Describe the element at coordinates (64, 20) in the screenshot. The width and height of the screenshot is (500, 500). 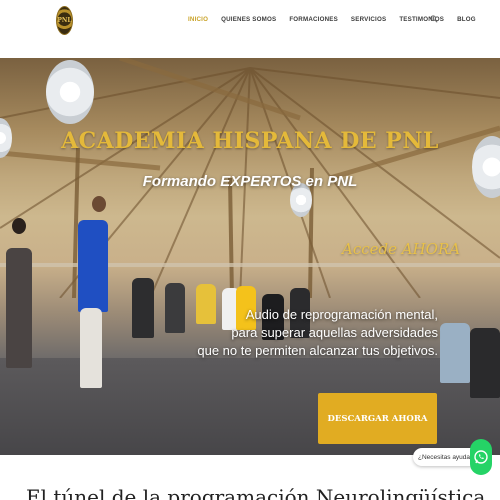
I see `logo: PNL` at that location.